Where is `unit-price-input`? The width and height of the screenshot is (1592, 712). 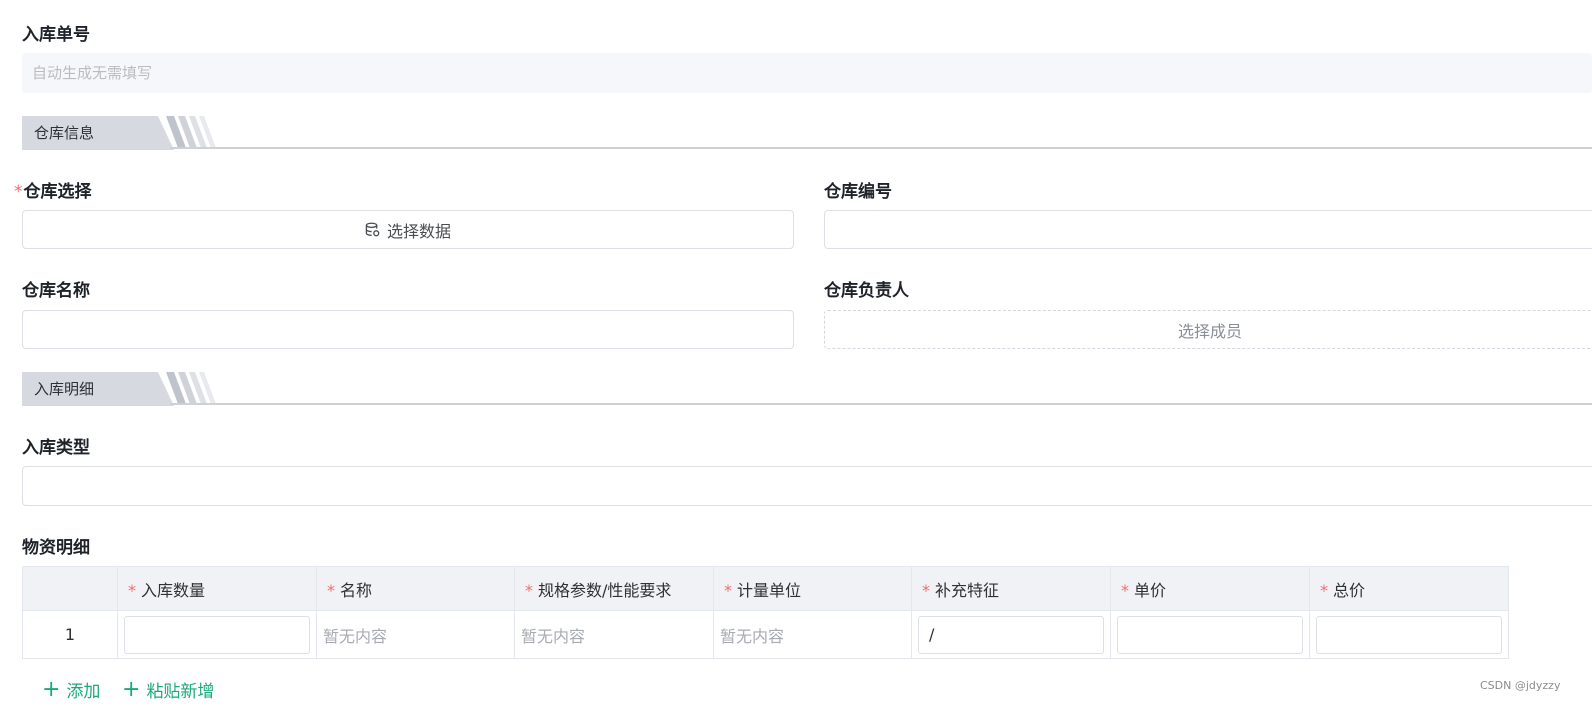 unit-price-input is located at coordinates (1210, 634).